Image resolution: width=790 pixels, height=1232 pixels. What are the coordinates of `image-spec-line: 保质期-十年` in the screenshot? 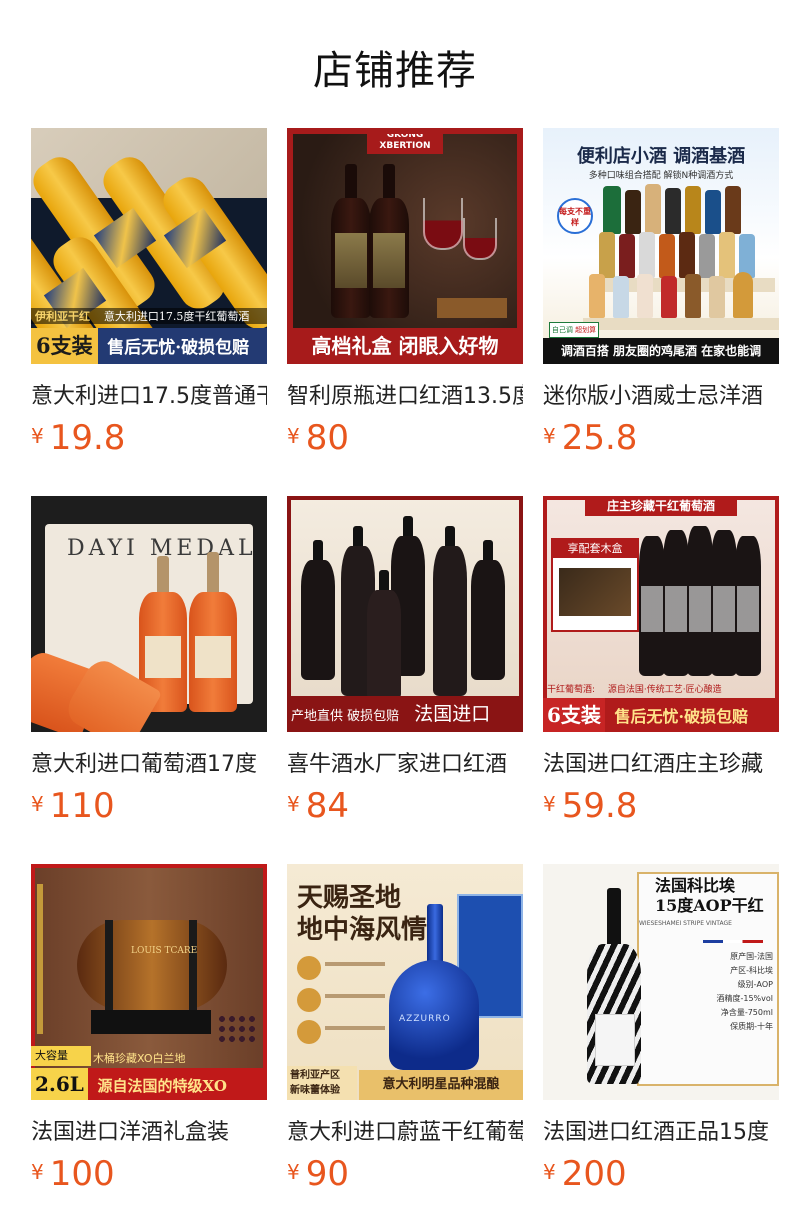 It's located at (751, 1026).